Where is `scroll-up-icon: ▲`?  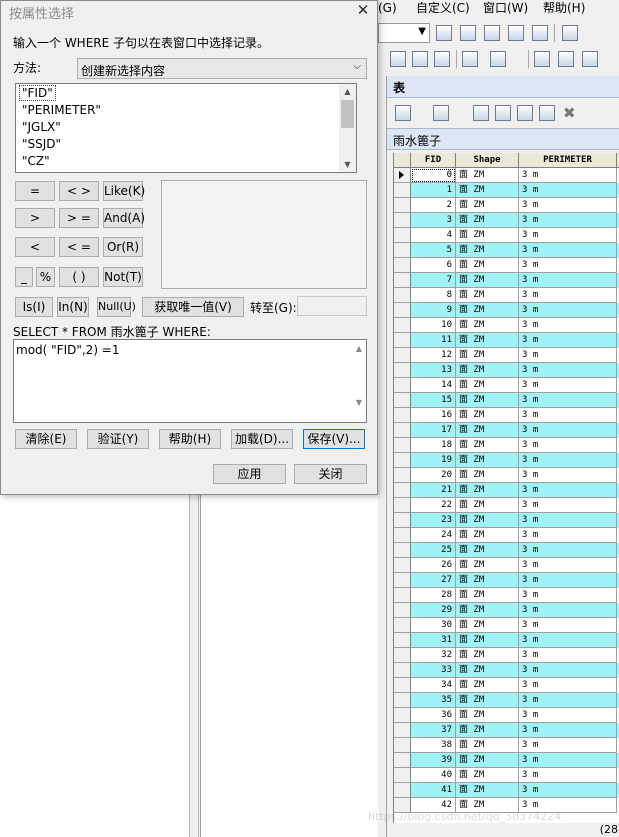 scroll-up-icon: ▲ is located at coordinates (347, 91).